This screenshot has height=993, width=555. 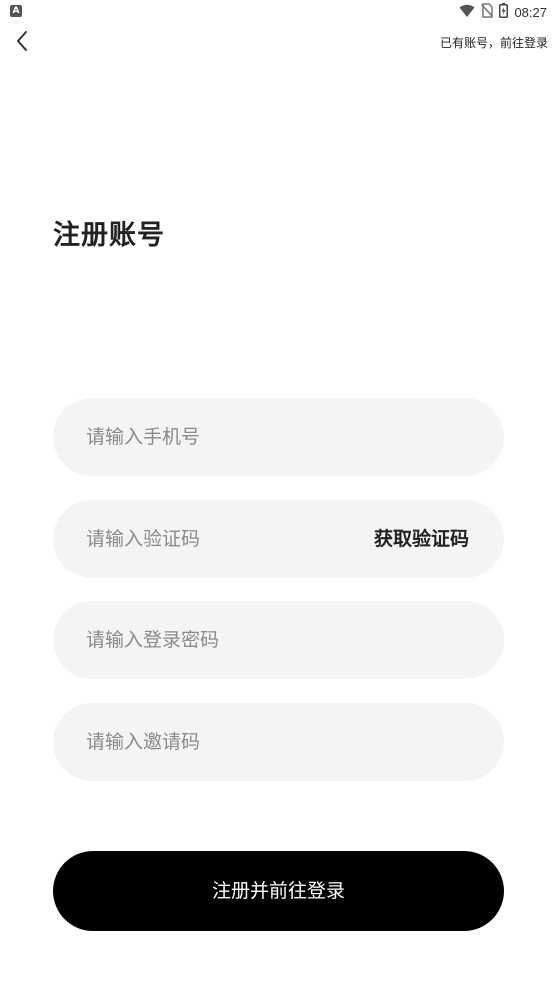 What do you see at coordinates (216, 539) in the screenshot?
I see `verification-code-input` at bounding box center [216, 539].